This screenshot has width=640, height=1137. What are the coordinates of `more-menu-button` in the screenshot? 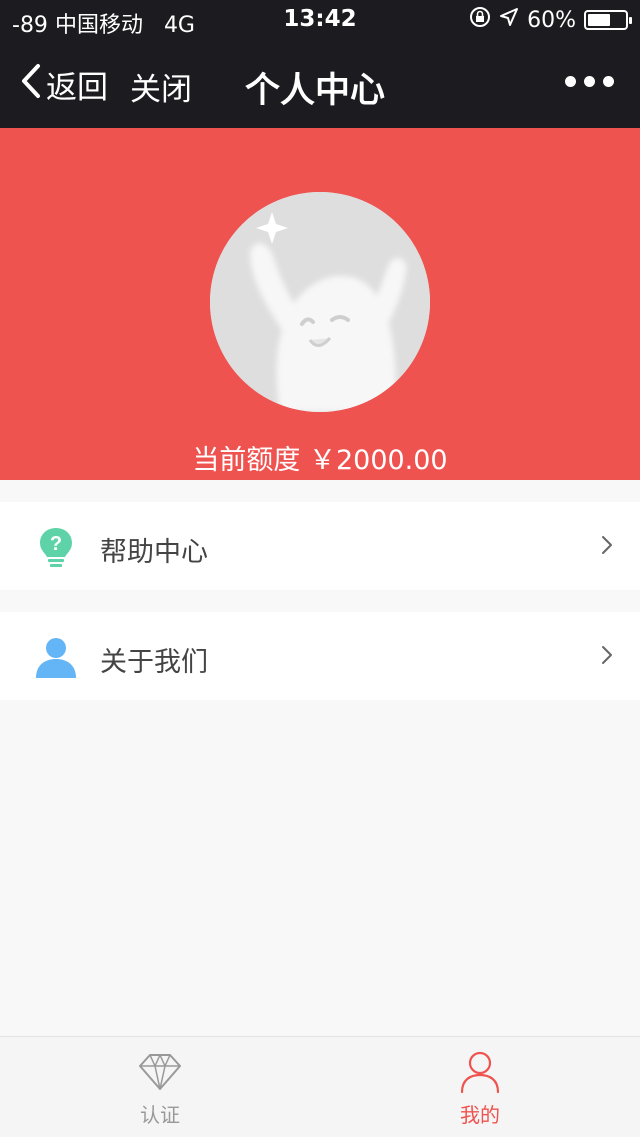 It's located at (589, 81).